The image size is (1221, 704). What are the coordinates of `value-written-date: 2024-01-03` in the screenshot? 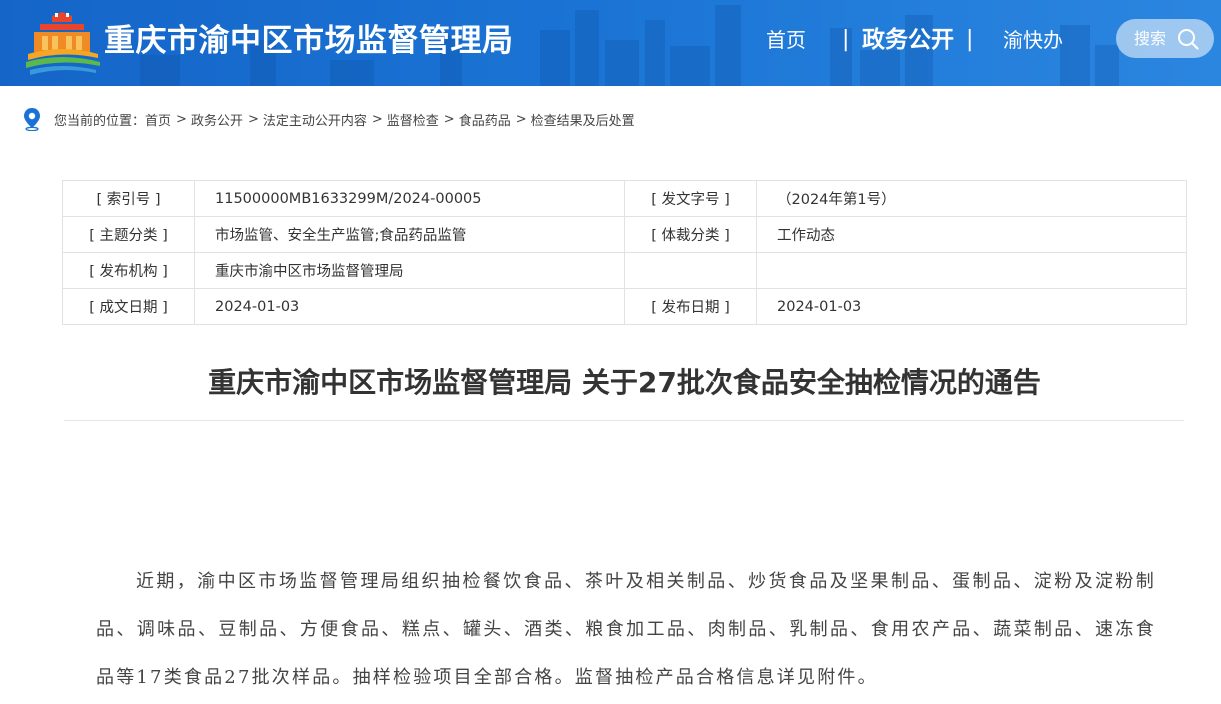 It's located at (409, 306).